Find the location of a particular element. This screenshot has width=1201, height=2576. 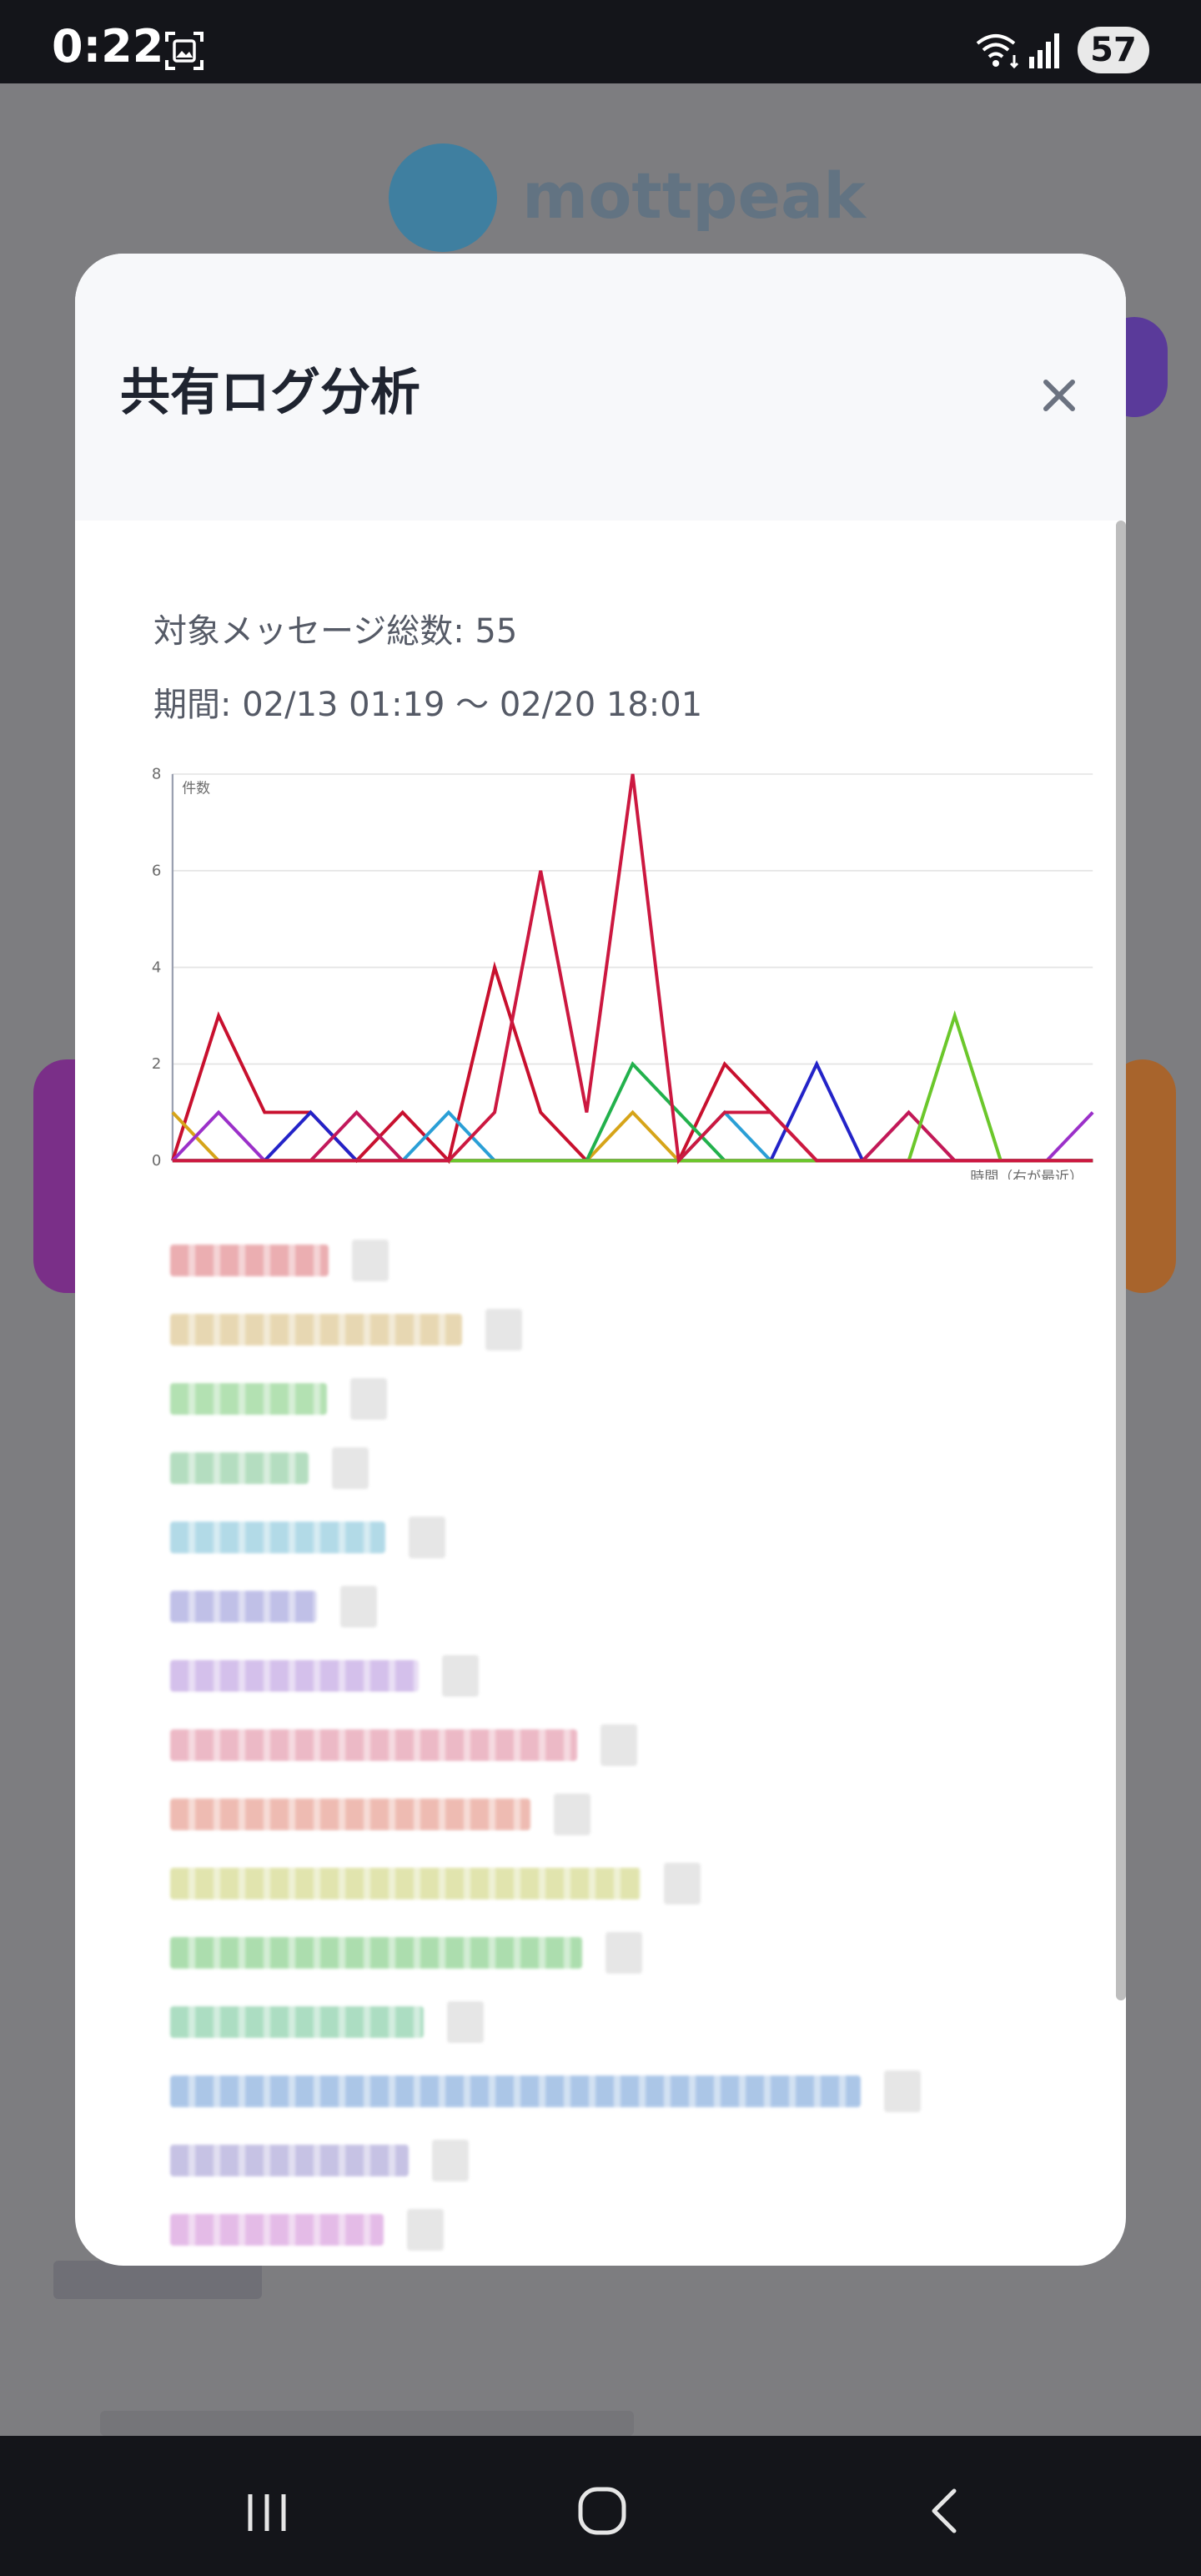

wifi-icon is located at coordinates (998, 51).